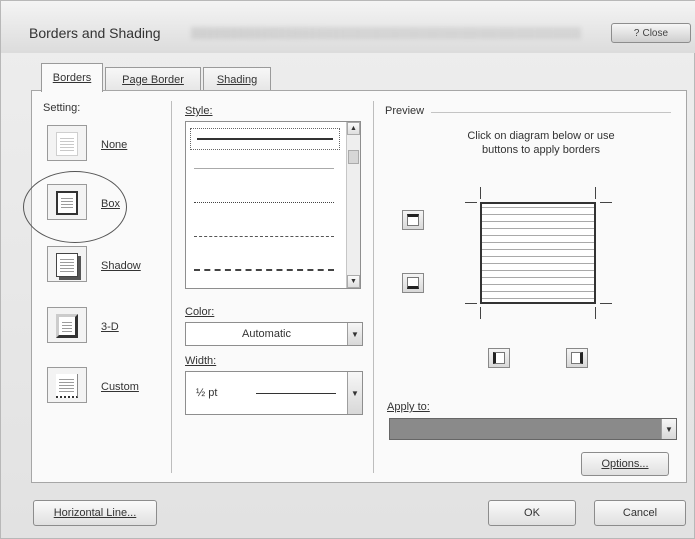 This screenshot has width=695, height=539. Describe the element at coordinates (353, 128) in the screenshot. I see `scroll-up-icon: ▲` at that location.